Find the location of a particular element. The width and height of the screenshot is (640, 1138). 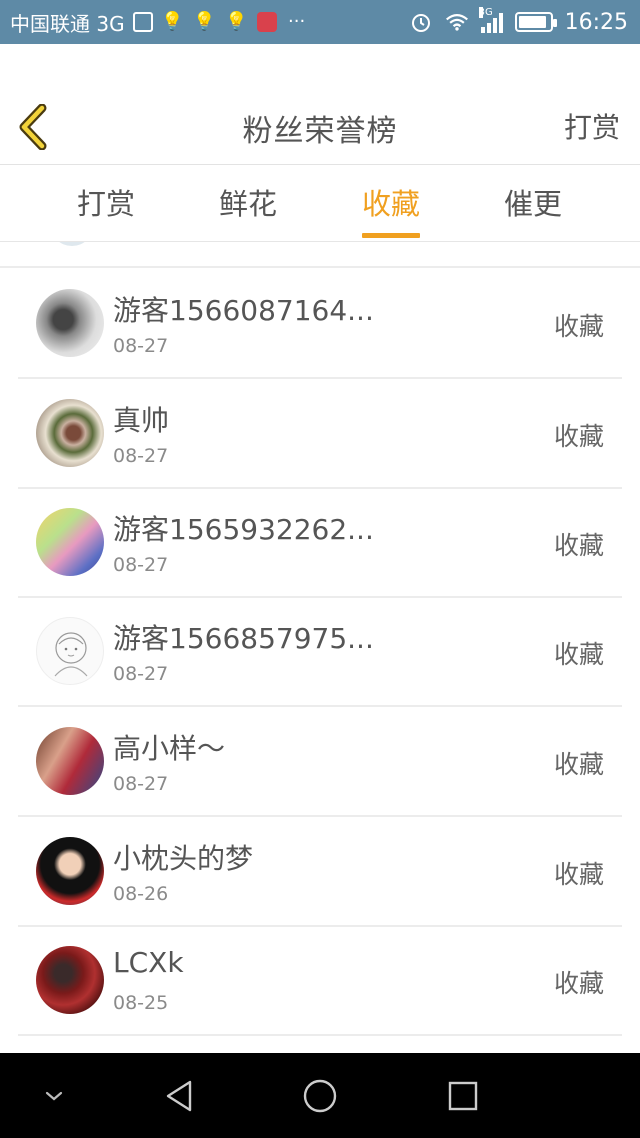

tab-label: 催更 is located at coordinates (532, 204).